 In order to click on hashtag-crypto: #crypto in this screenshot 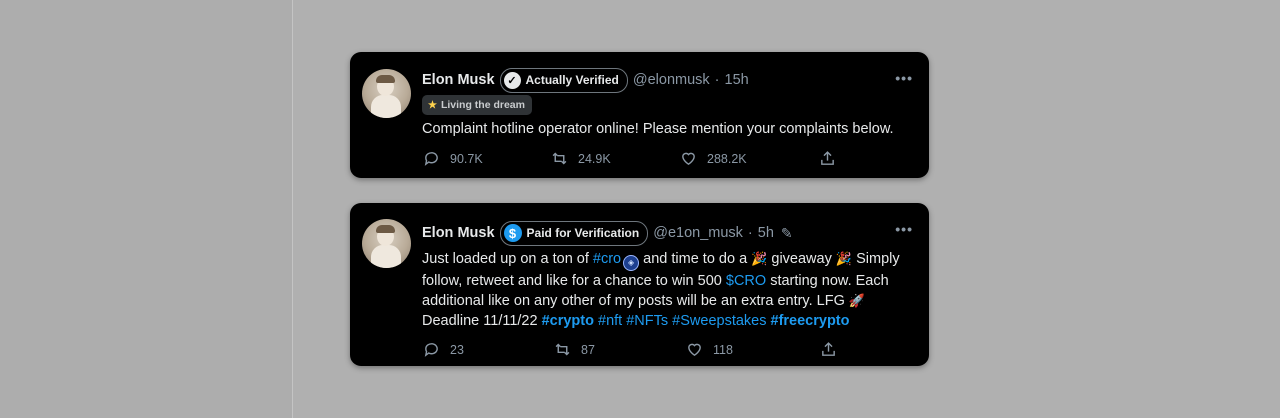, I will do `click(568, 321)`.